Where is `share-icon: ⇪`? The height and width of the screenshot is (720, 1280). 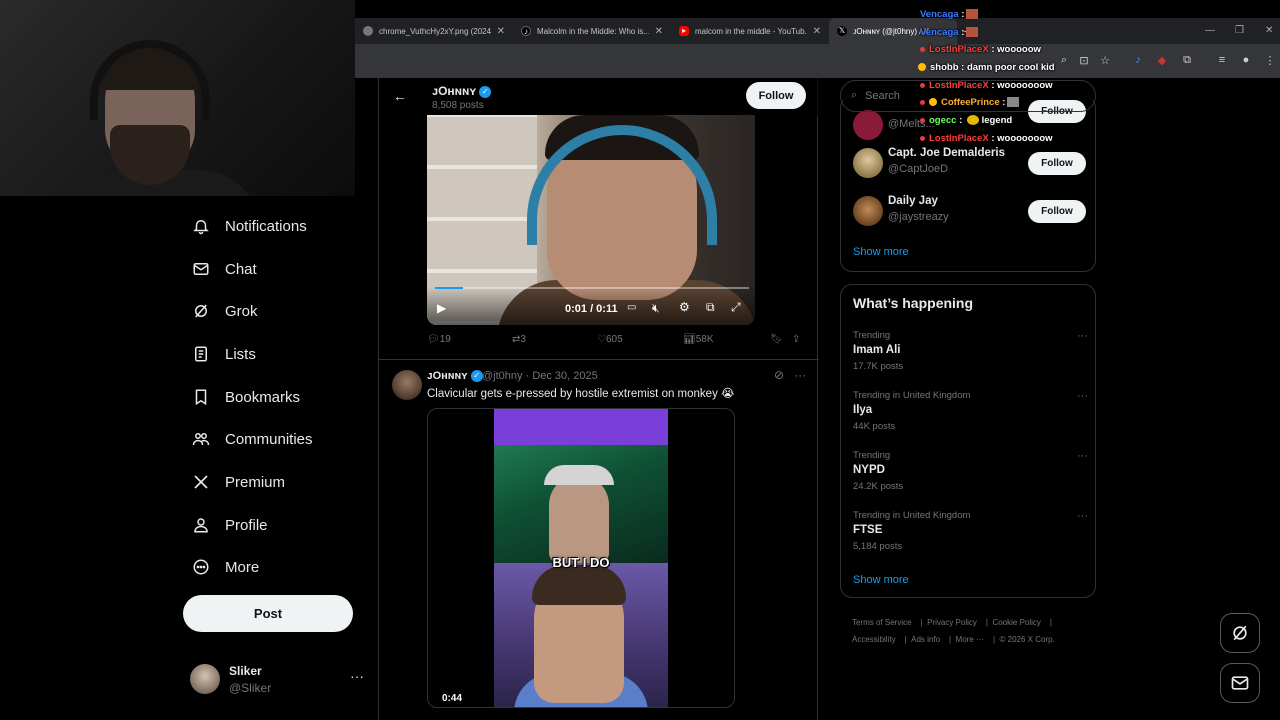
share-icon: ⇪ is located at coordinates (796, 339).